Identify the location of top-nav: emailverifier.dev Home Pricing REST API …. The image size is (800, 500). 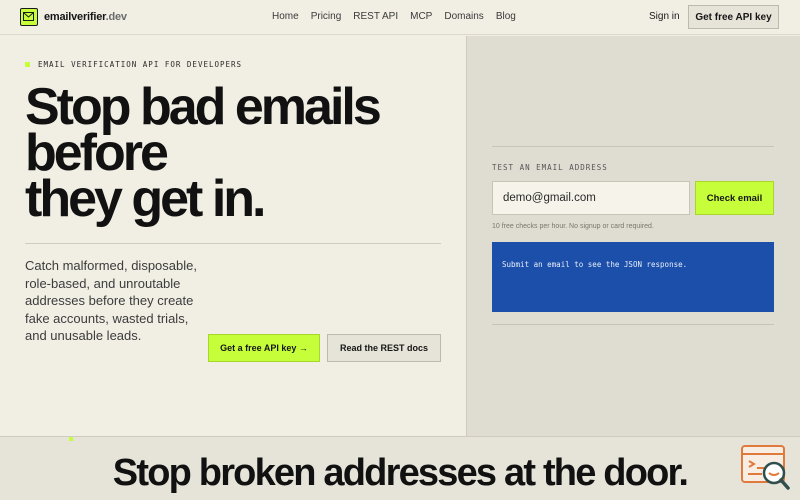
(400, 17).